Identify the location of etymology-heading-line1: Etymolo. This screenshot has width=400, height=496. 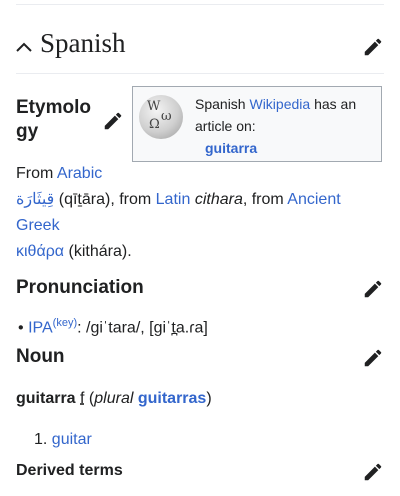
(53, 107).